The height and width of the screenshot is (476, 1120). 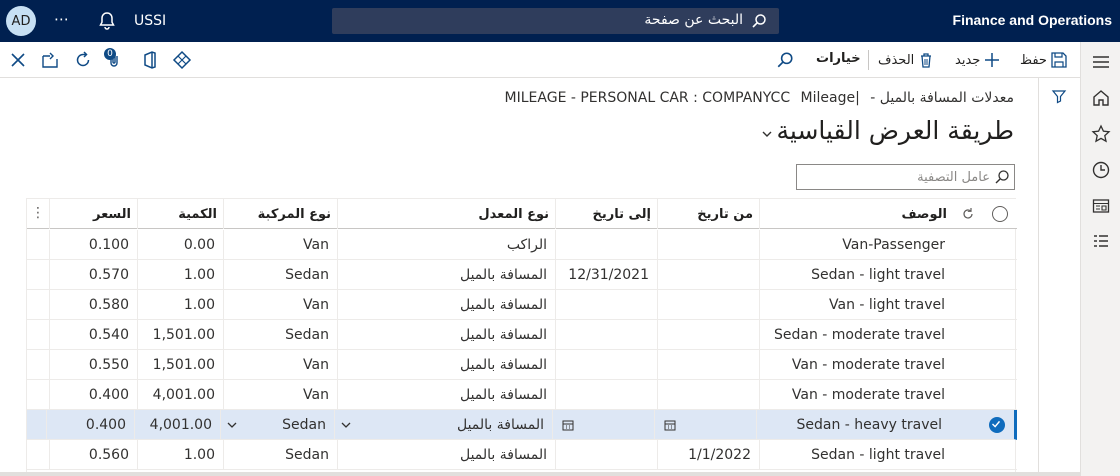 What do you see at coordinates (968, 214) in the screenshot?
I see `refresh-column-icon` at bounding box center [968, 214].